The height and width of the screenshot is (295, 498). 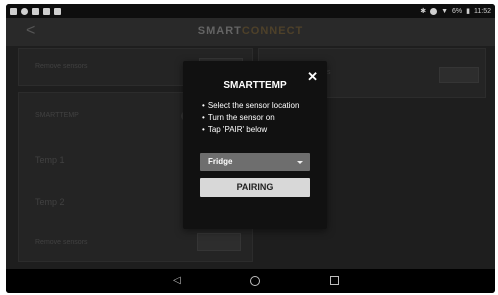 What do you see at coordinates (255, 281) in the screenshot?
I see `nav-home-icon` at bounding box center [255, 281].